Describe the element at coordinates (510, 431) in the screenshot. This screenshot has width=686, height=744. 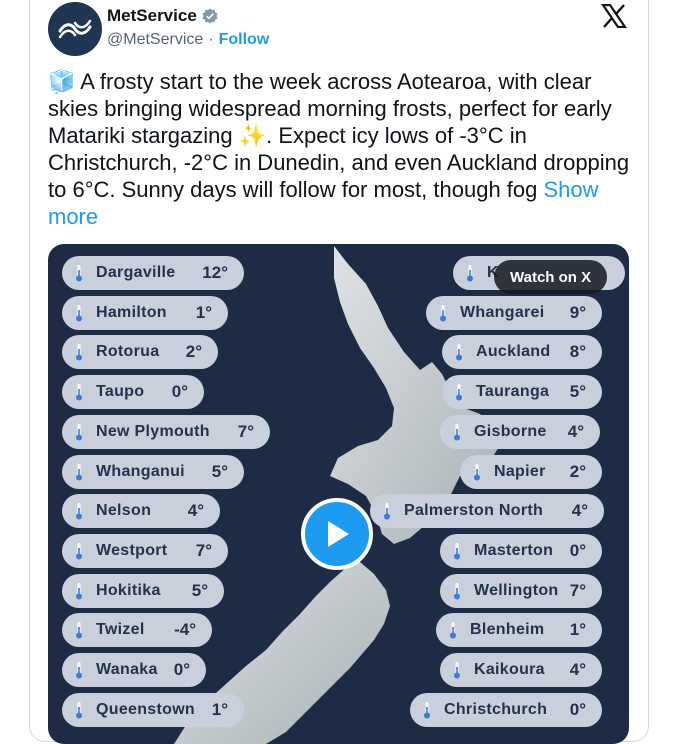
I see `city-name: Gisborne` at that location.